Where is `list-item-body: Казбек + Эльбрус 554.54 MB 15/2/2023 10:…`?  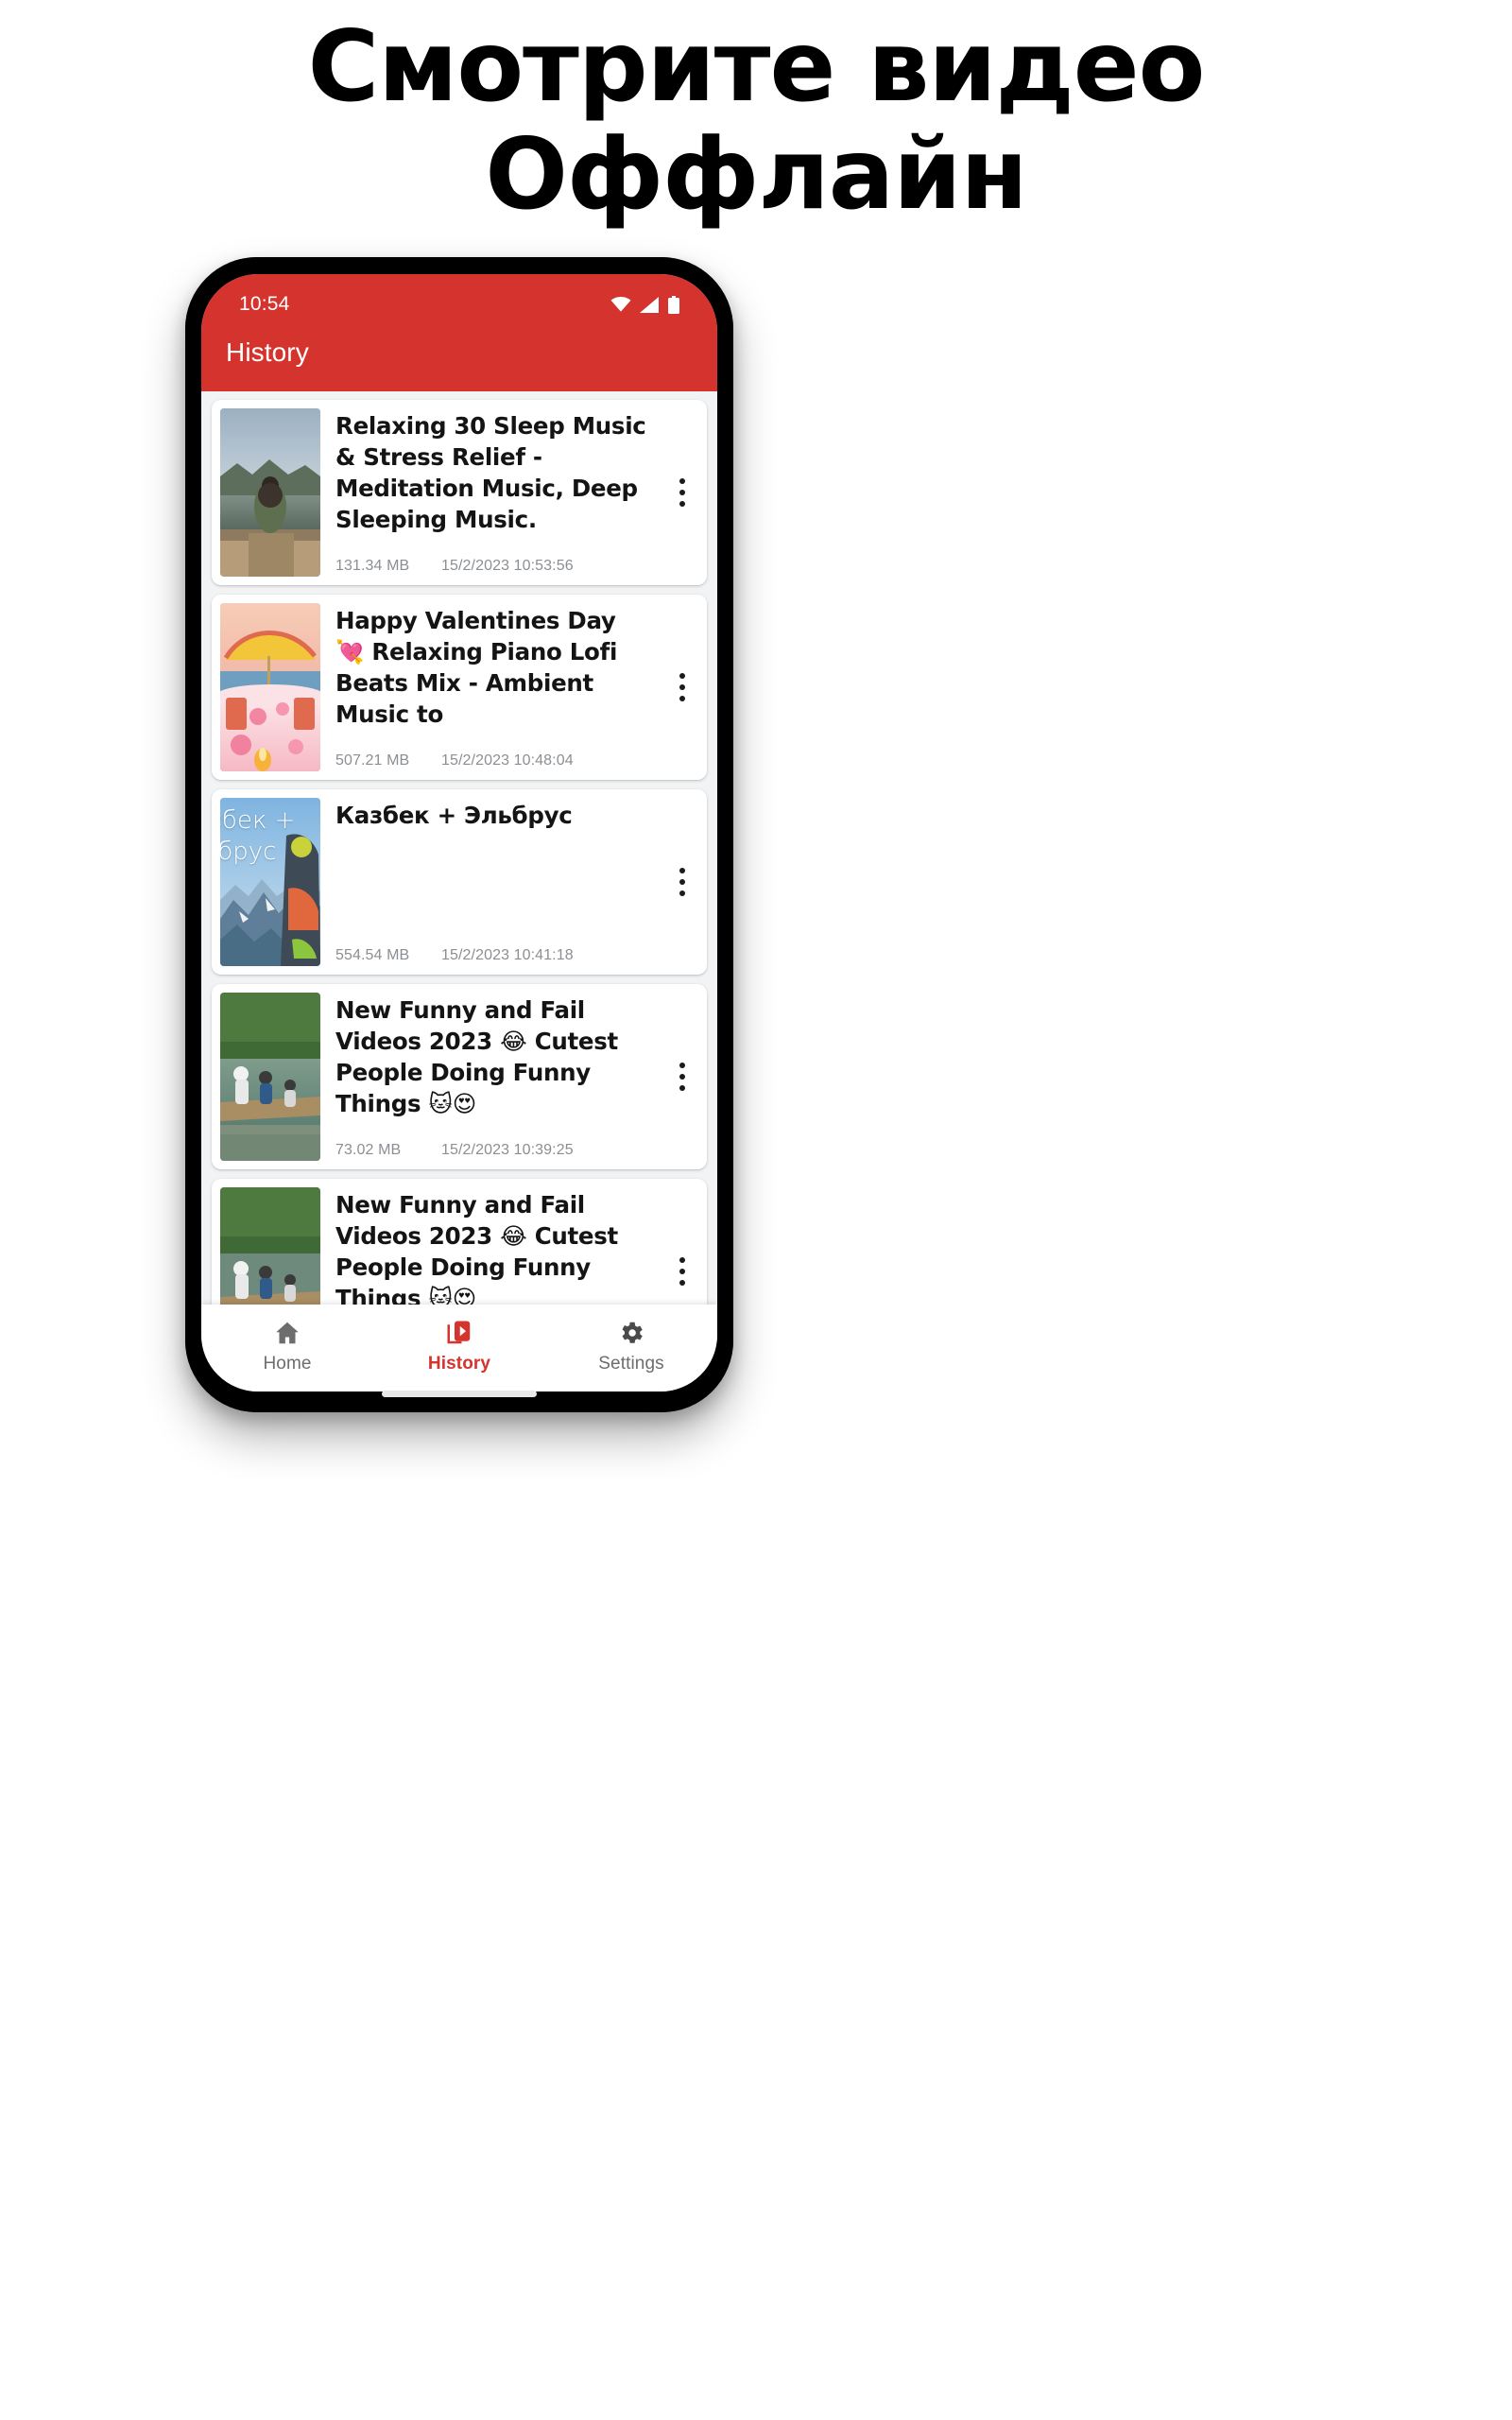
list-item-body: Казбек + Эльбрус 554.54 MB 15/2/2023 10:… is located at coordinates (509, 882).